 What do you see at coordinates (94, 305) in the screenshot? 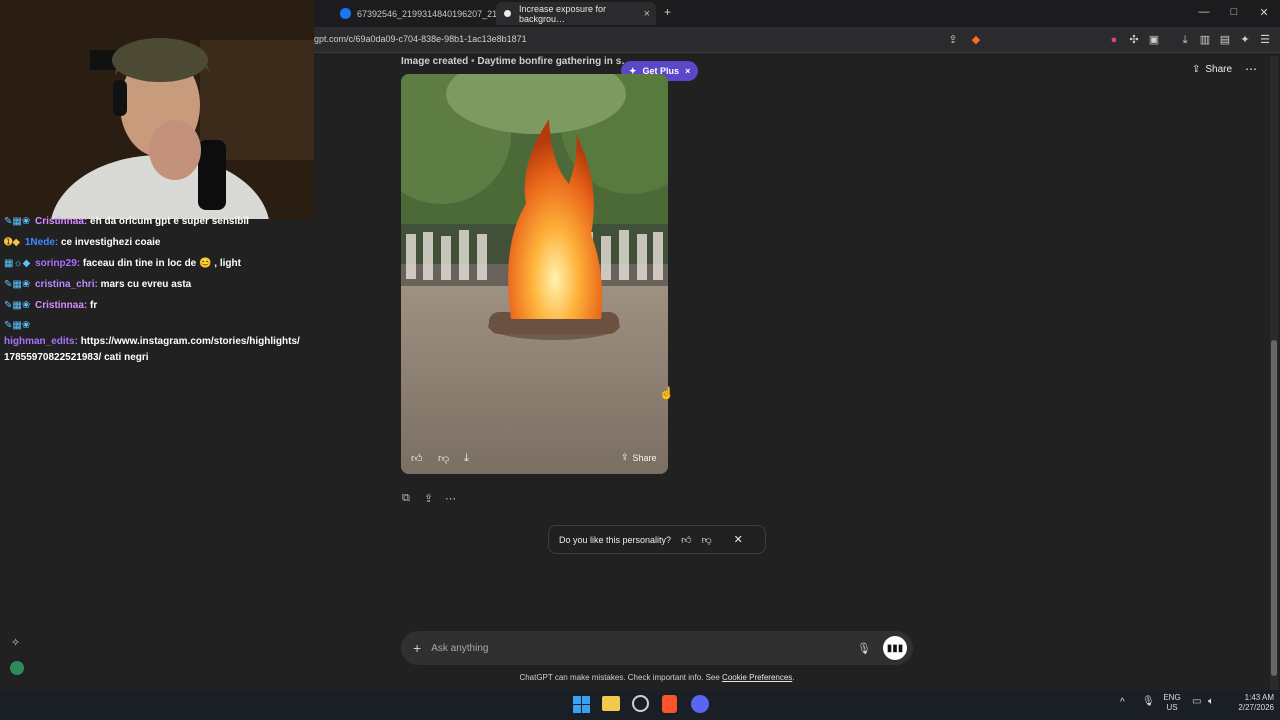
I see `chat-text: fr` at bounding box center [94, 305].